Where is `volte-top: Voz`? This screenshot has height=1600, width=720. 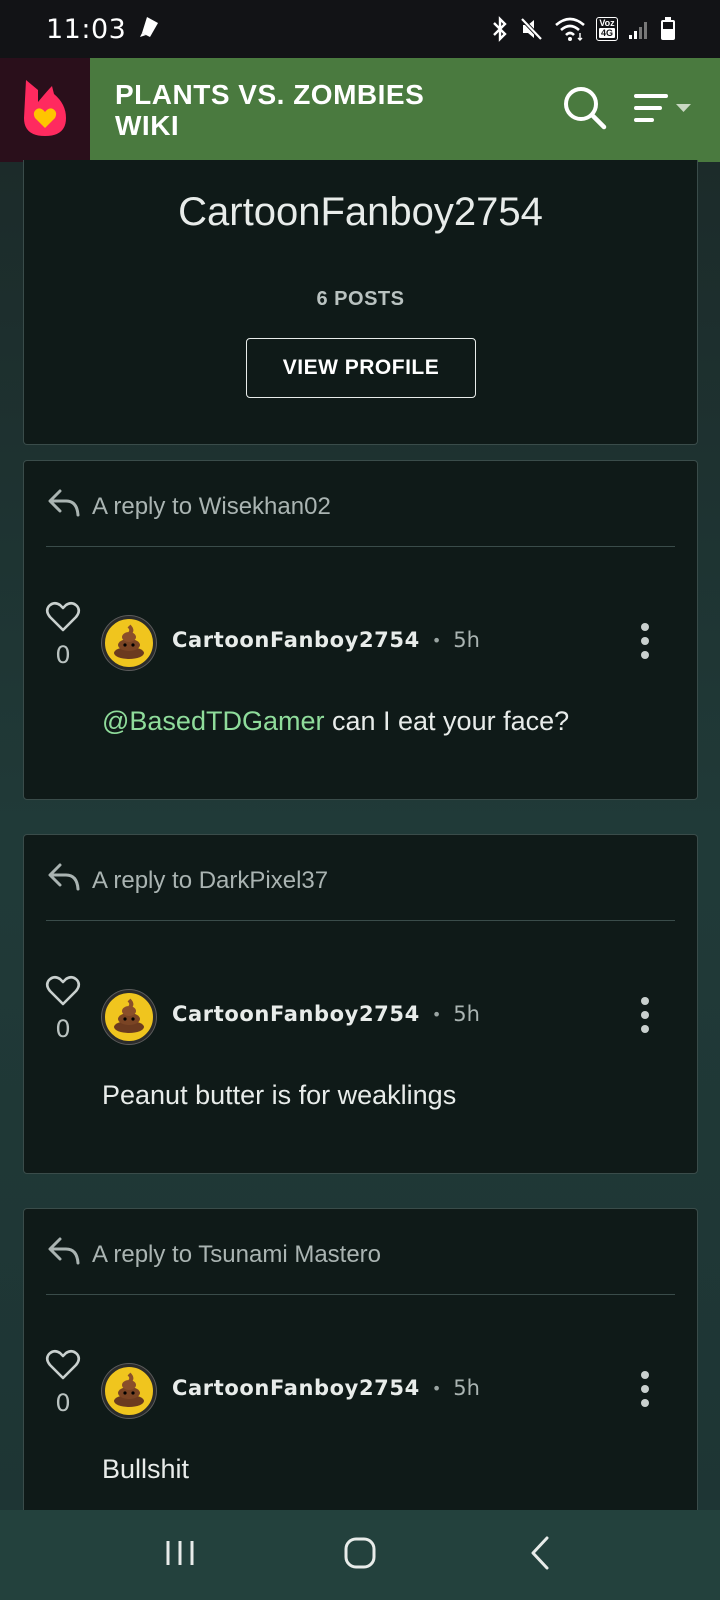 volte-top: Voz is located at coordinates (607, 23).